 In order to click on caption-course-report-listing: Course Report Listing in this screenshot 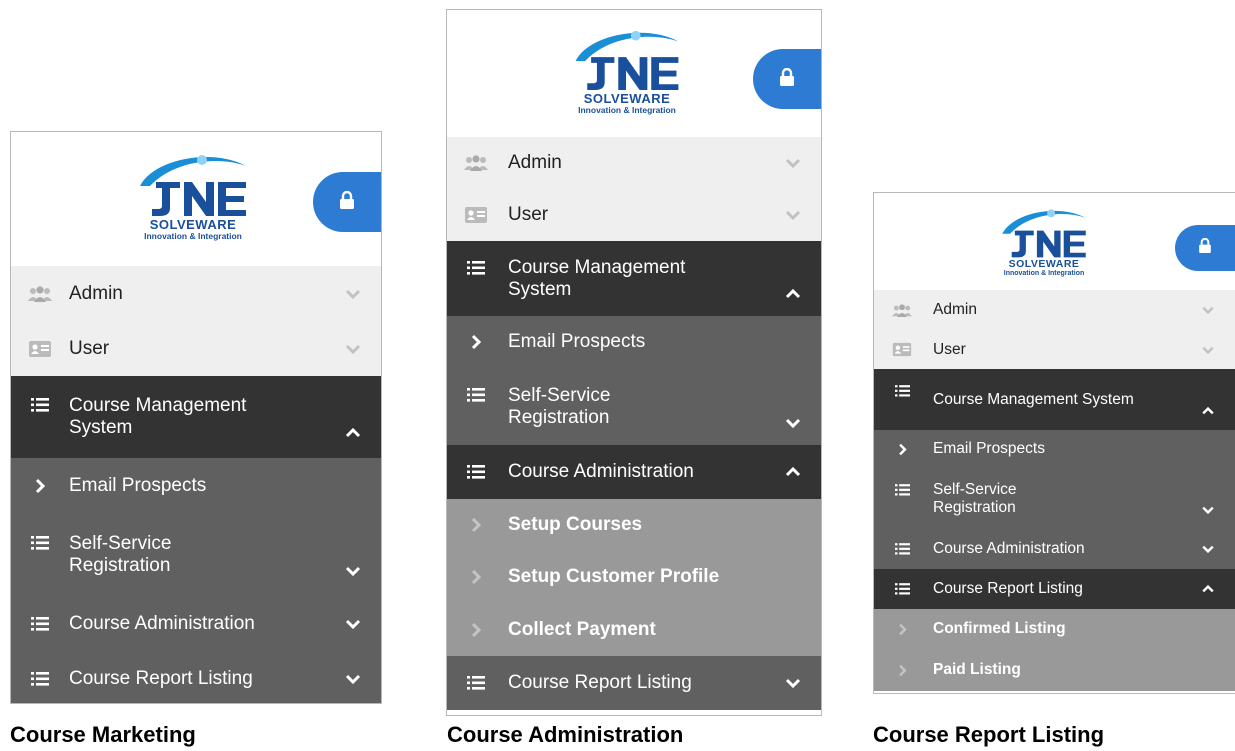, I will do `click(989, 734)`.